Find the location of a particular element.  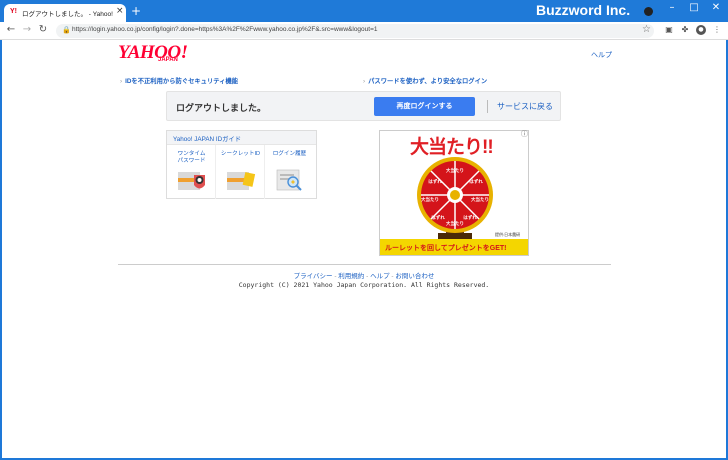

yahoo-japan-logo: YAHOO! JAPAN is located at coordinates (158, 54).